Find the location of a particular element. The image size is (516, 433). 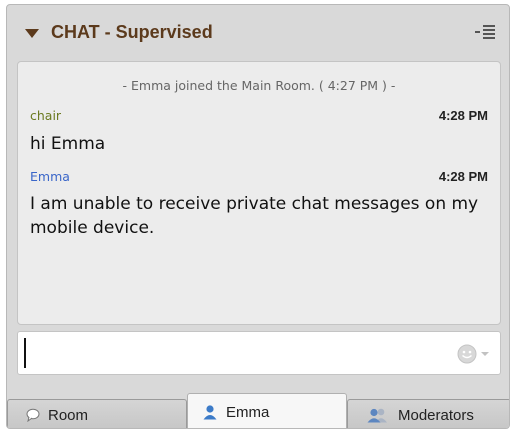

chat-input-box is located at coordinates (259, 353).